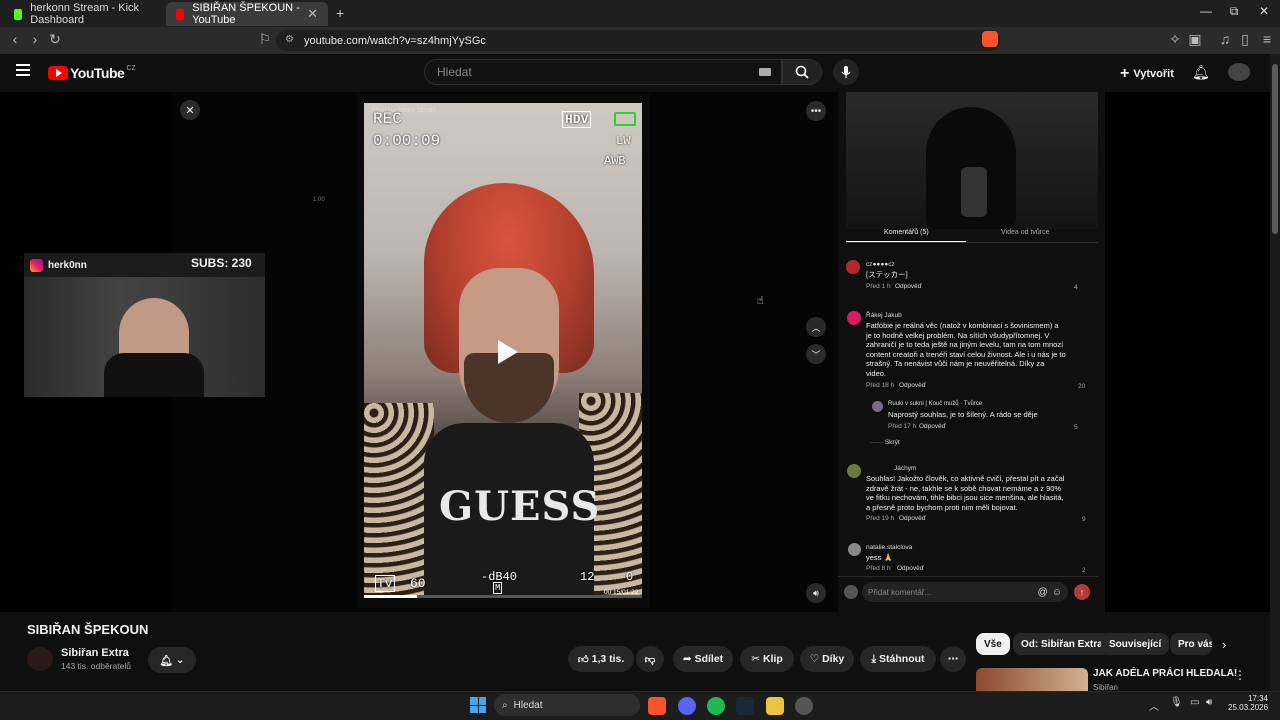  I want to click on dislike-button: 👎︎, so click(650, 659).